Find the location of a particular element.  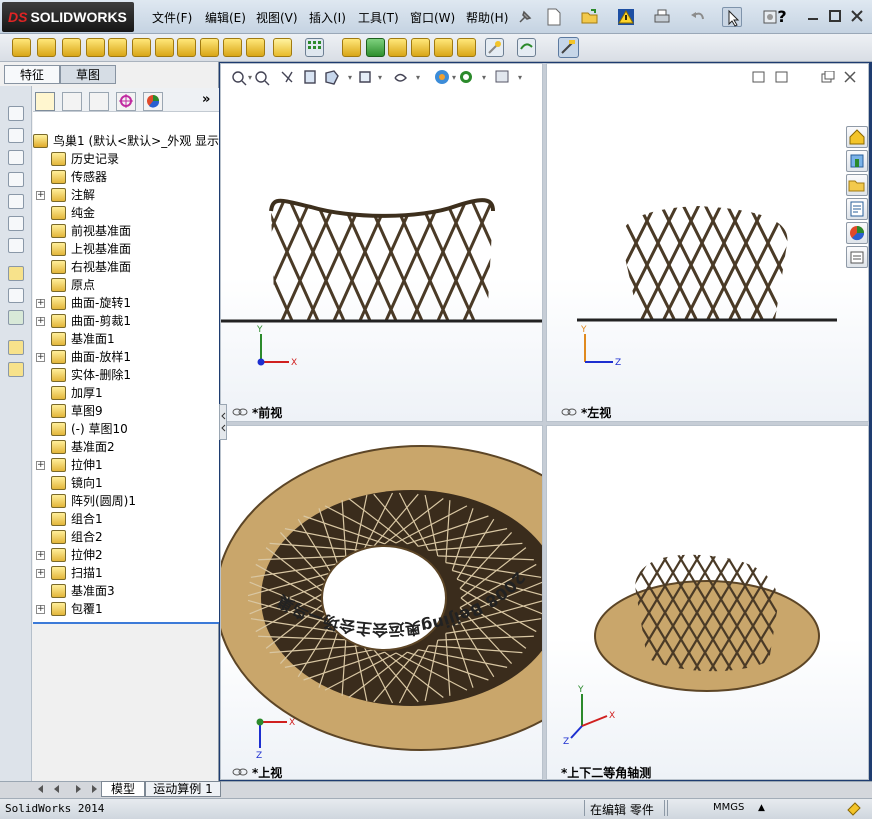

menu-view: 视图(V) is located at coordinates (277, 17).